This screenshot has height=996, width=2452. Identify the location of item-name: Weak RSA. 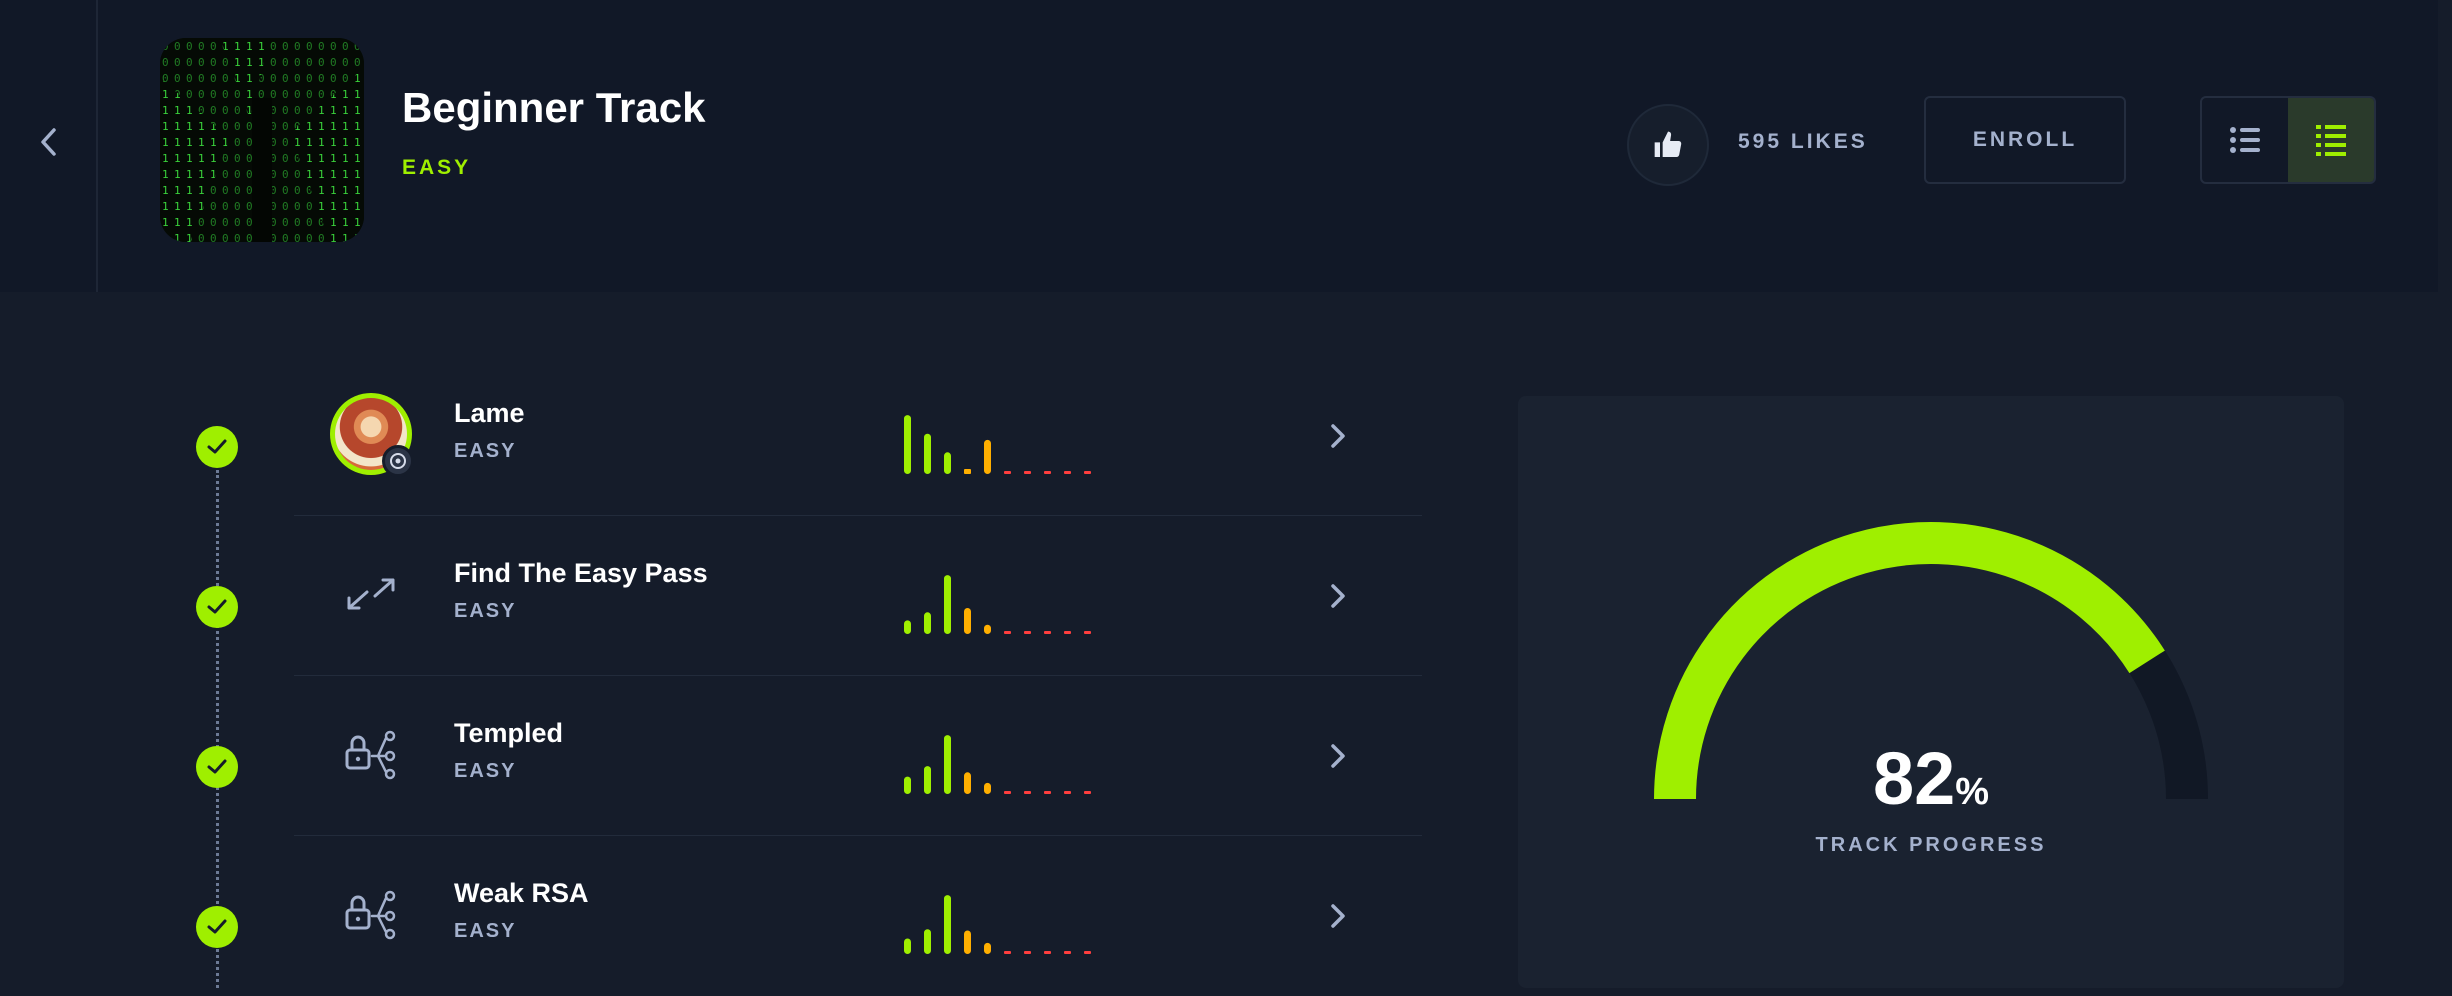
(521, 893).